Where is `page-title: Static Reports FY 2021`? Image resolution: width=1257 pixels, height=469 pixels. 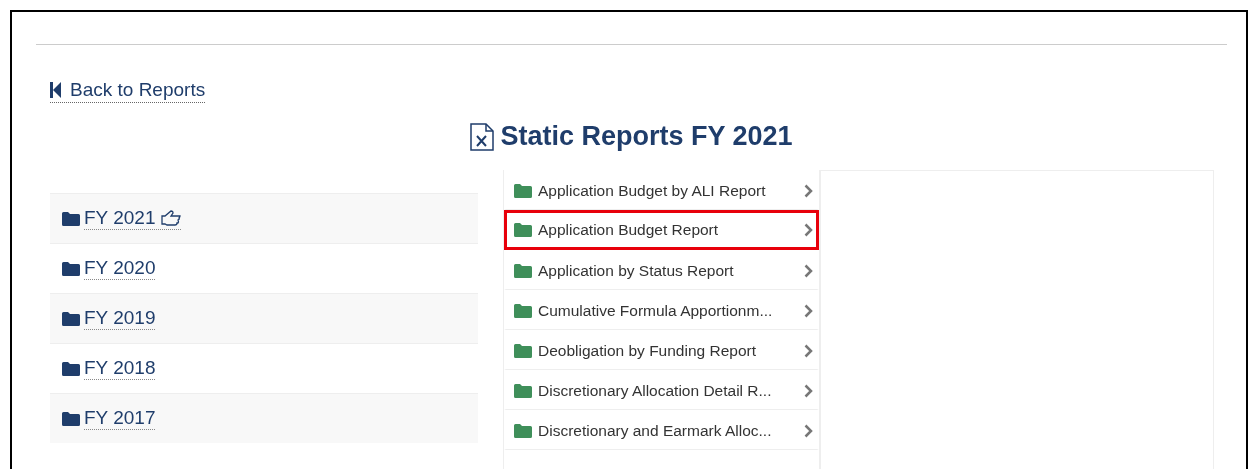
page-title: Static Reports FY 2021 is located at coordinates (646, 136).